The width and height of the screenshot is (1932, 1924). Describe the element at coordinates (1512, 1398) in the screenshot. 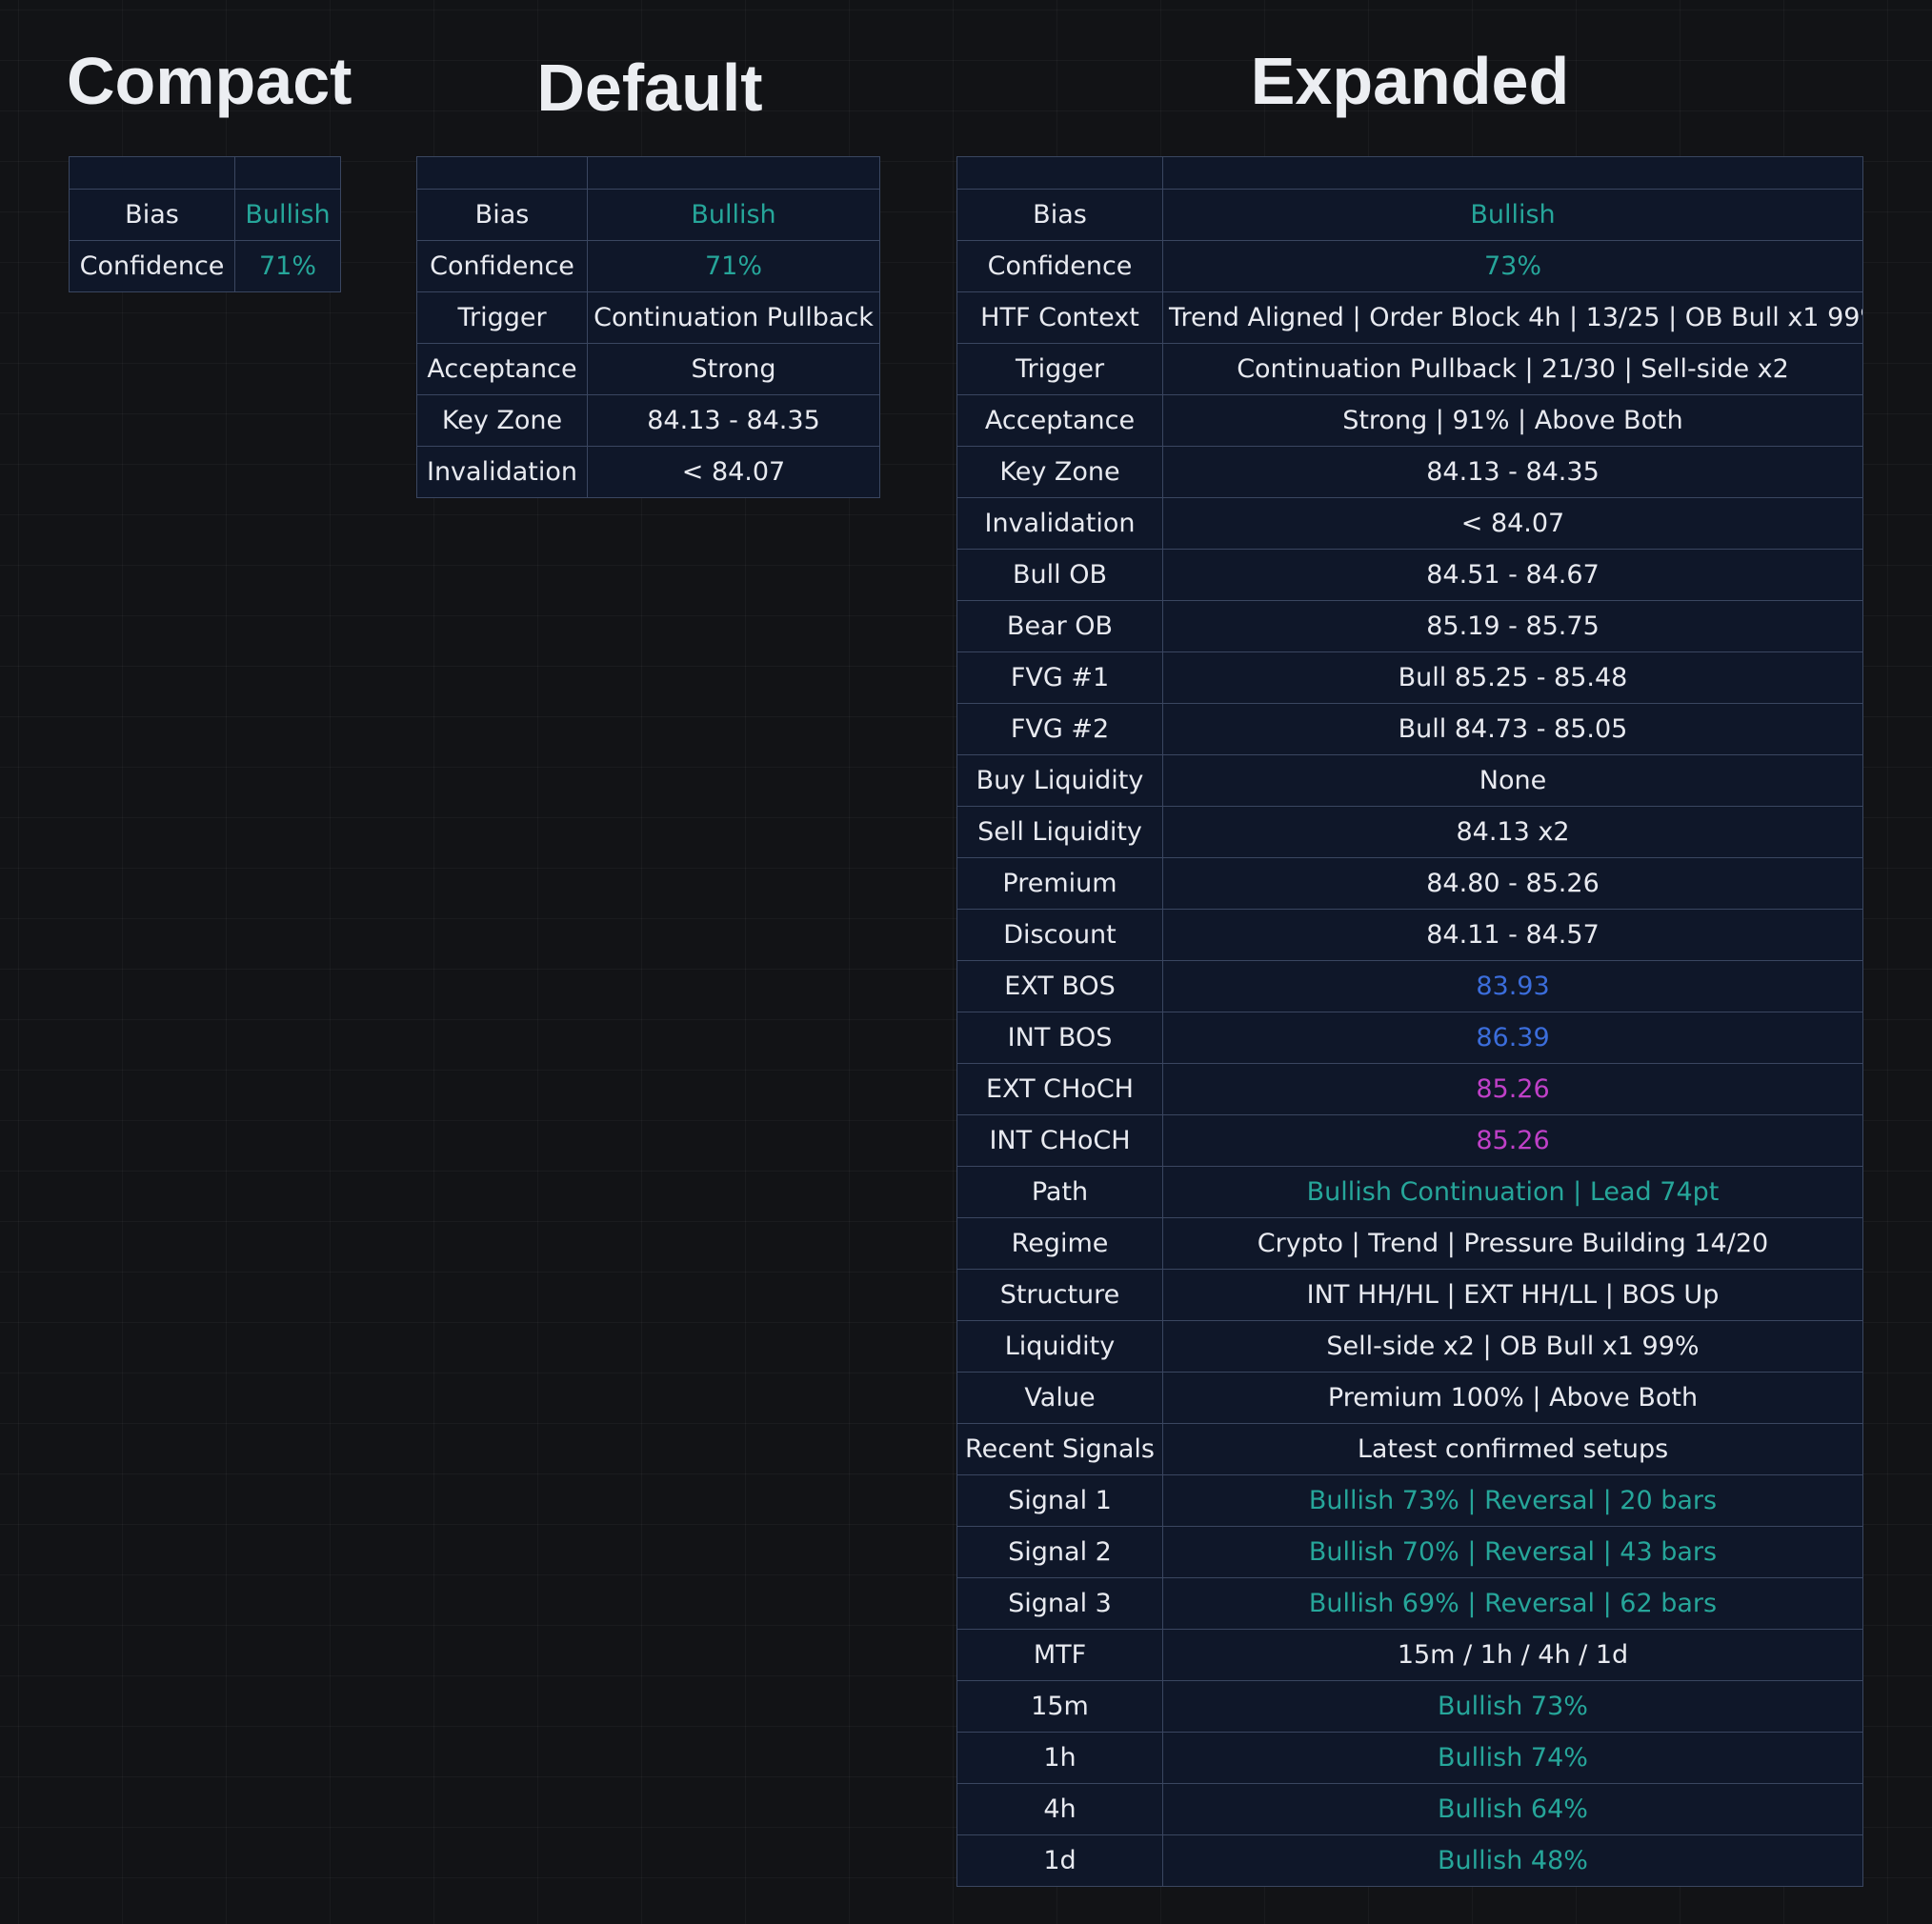

I see `row-value: Premium 100% | Above Both` at that location.